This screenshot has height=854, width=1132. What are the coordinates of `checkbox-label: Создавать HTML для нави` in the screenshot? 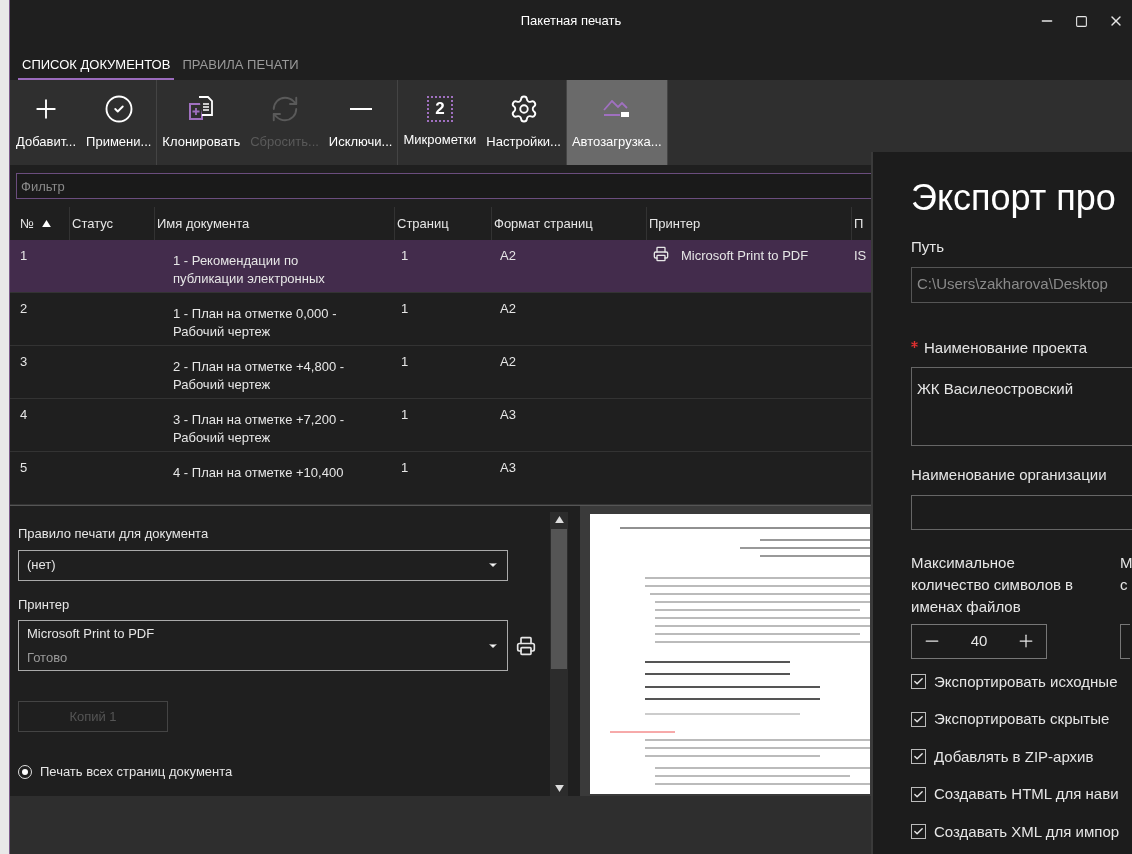 It's located at (1026, 794).